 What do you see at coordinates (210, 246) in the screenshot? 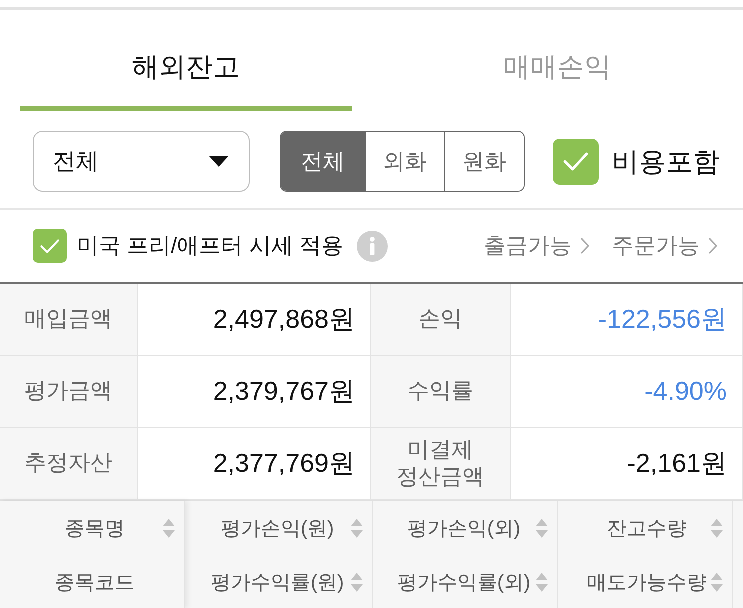
I see `extended-hours-label: 미국 프리/애프터 시세 적용` at bounding box center [210, 246].